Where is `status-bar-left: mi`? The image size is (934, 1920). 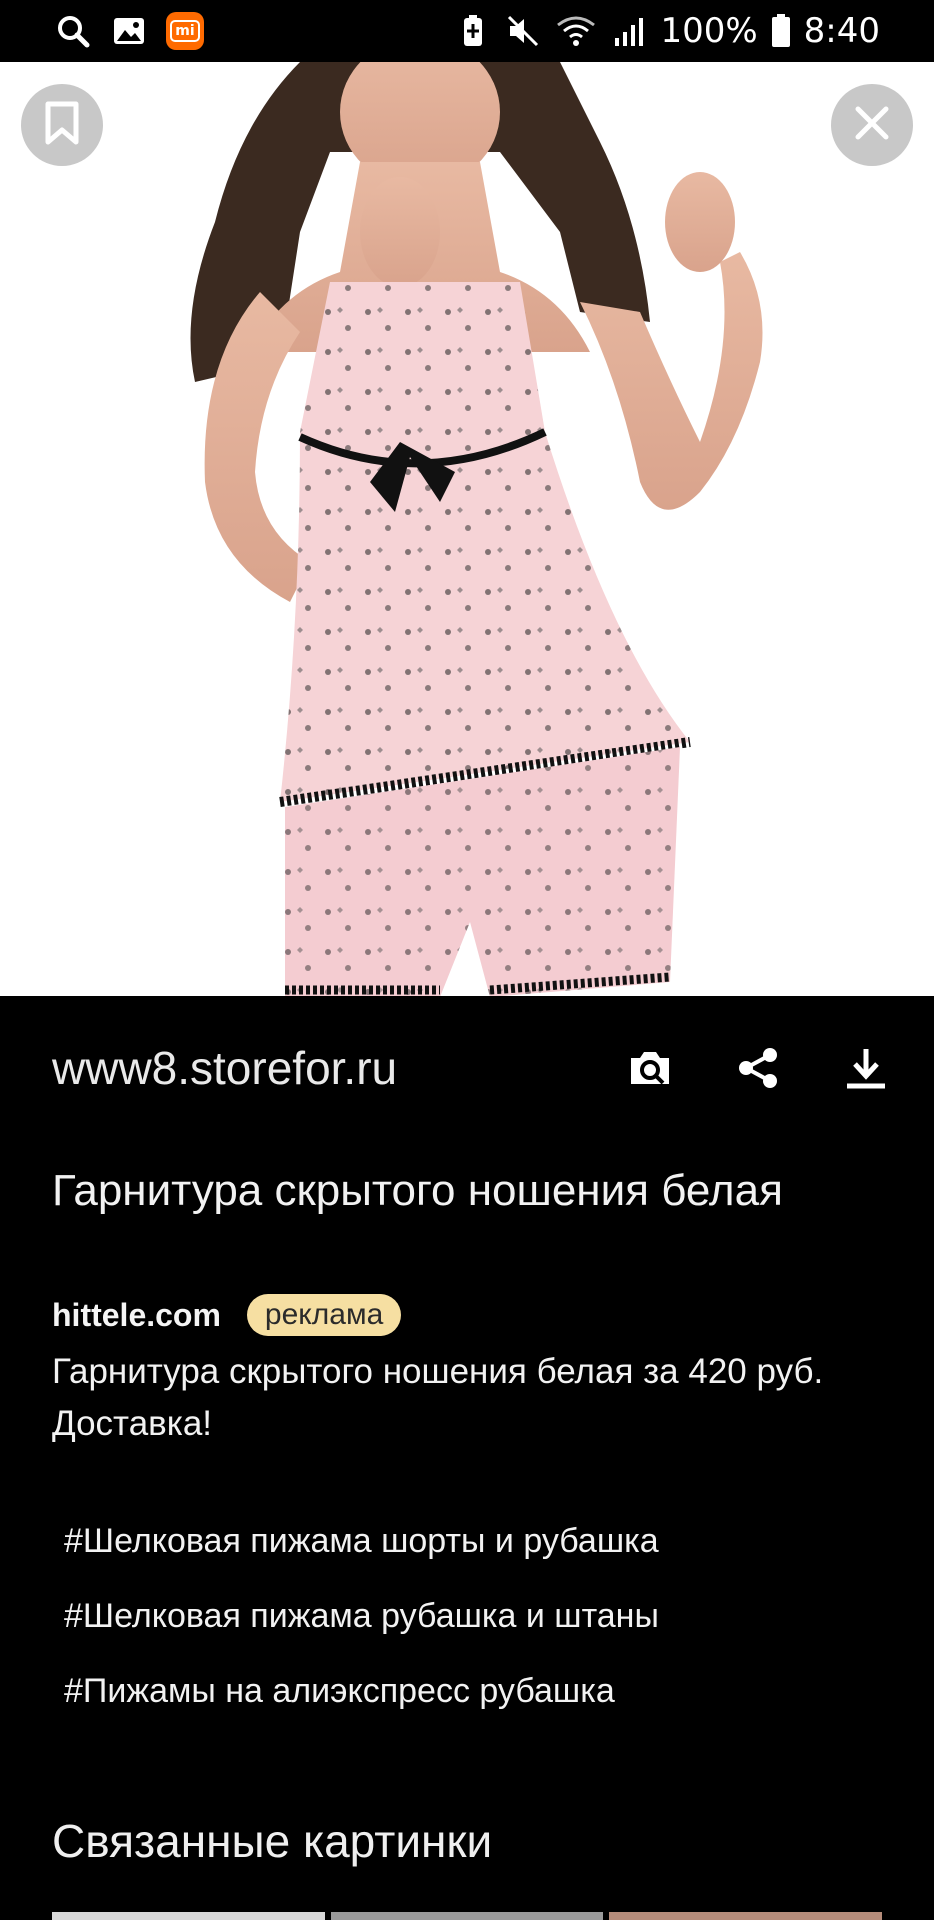 status-bar-left: mi is located at coordinates (129, 31).